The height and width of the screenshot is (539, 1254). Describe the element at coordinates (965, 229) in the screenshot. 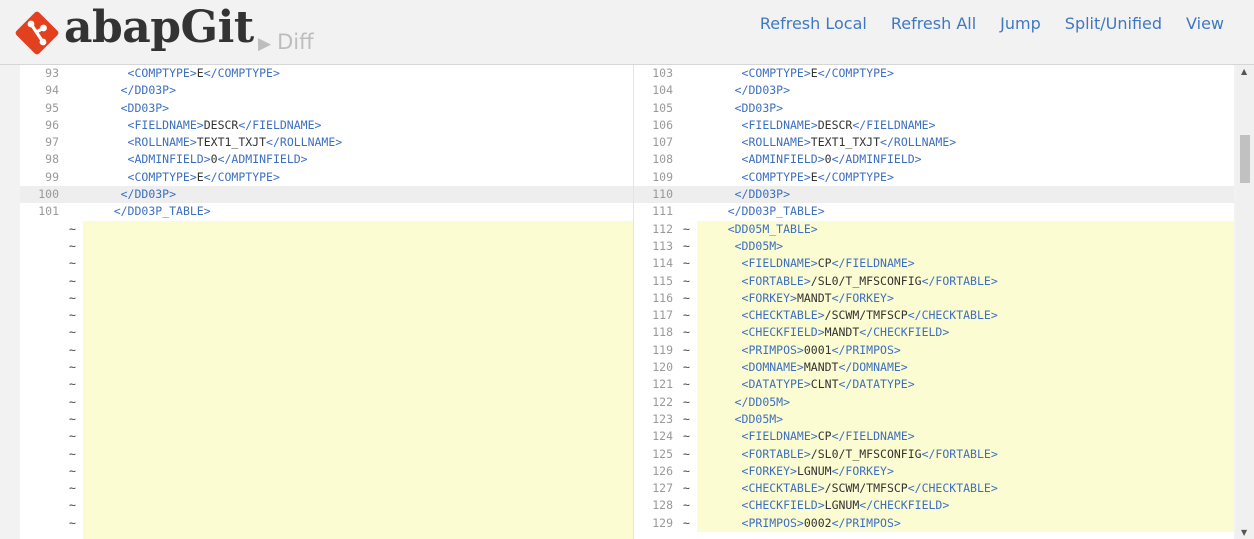

I see `code-text: <DD05M_TABLE>` at that location.